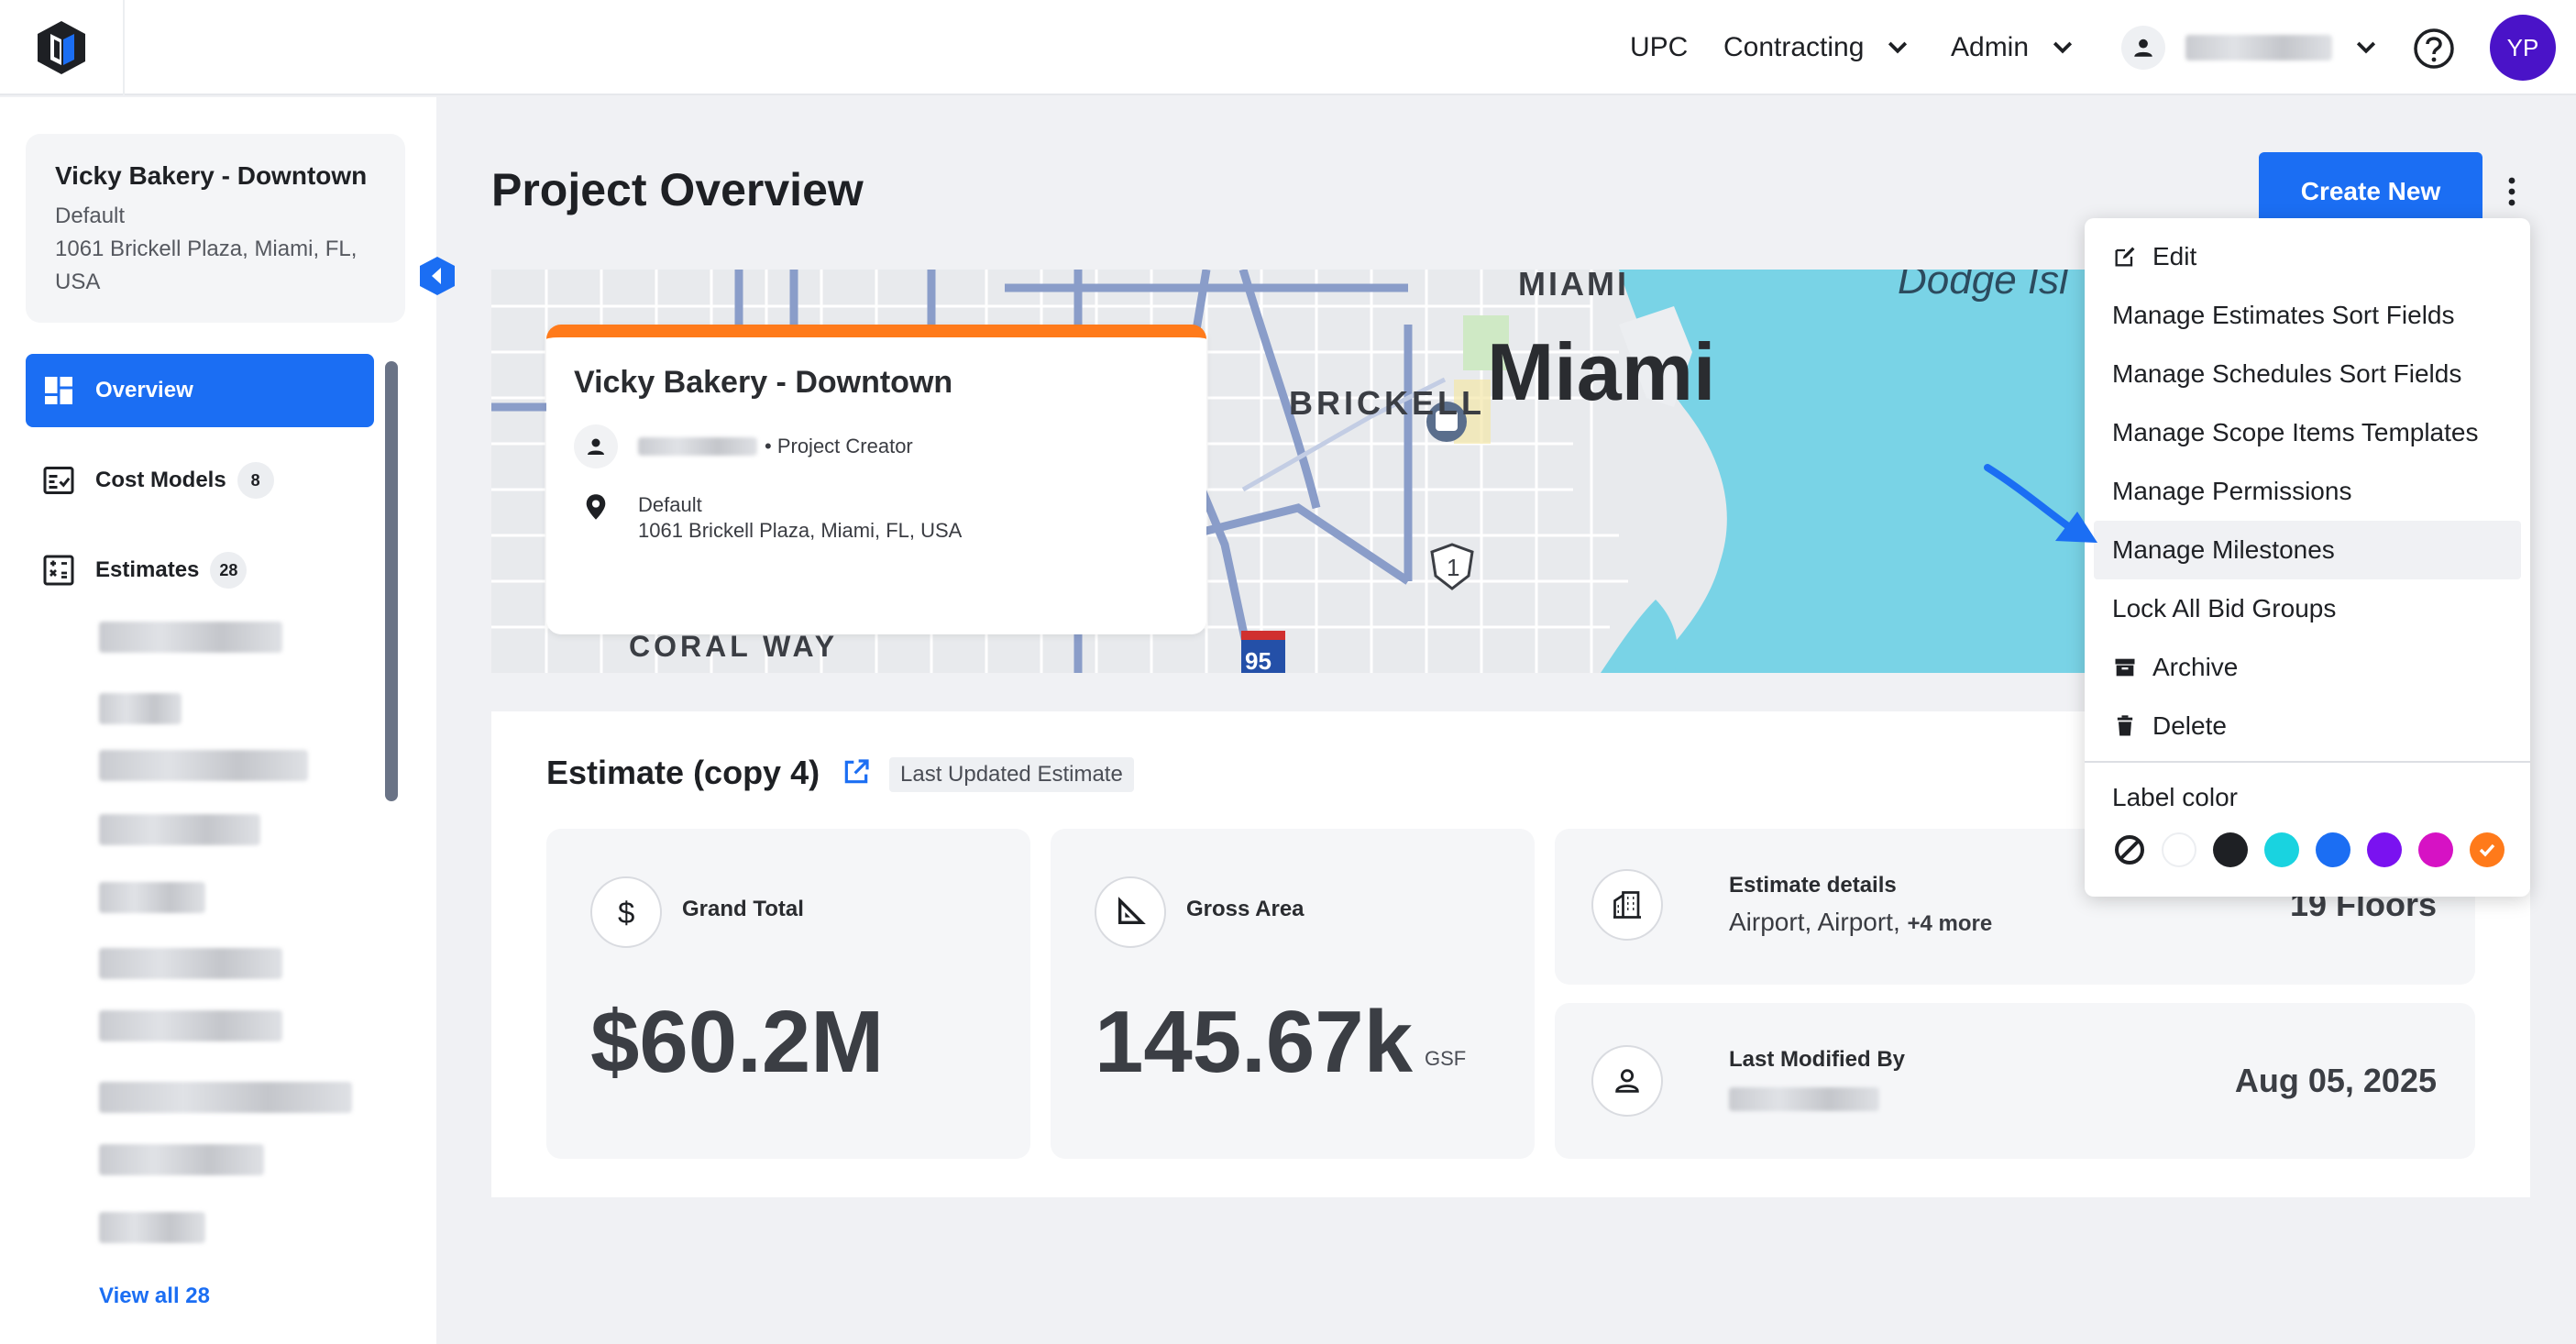 The height and width of the screenshot is (1344, 2576). Describe the element at coordinates (58, 570) in the screenshot. I see `estimates-icon` at that location.